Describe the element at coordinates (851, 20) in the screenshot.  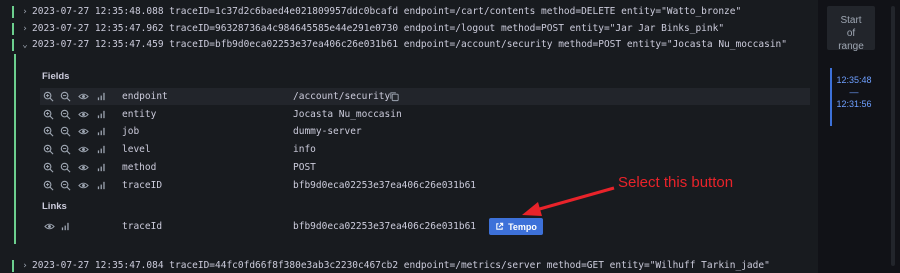
I see `start-label-line1: Start` at that location.